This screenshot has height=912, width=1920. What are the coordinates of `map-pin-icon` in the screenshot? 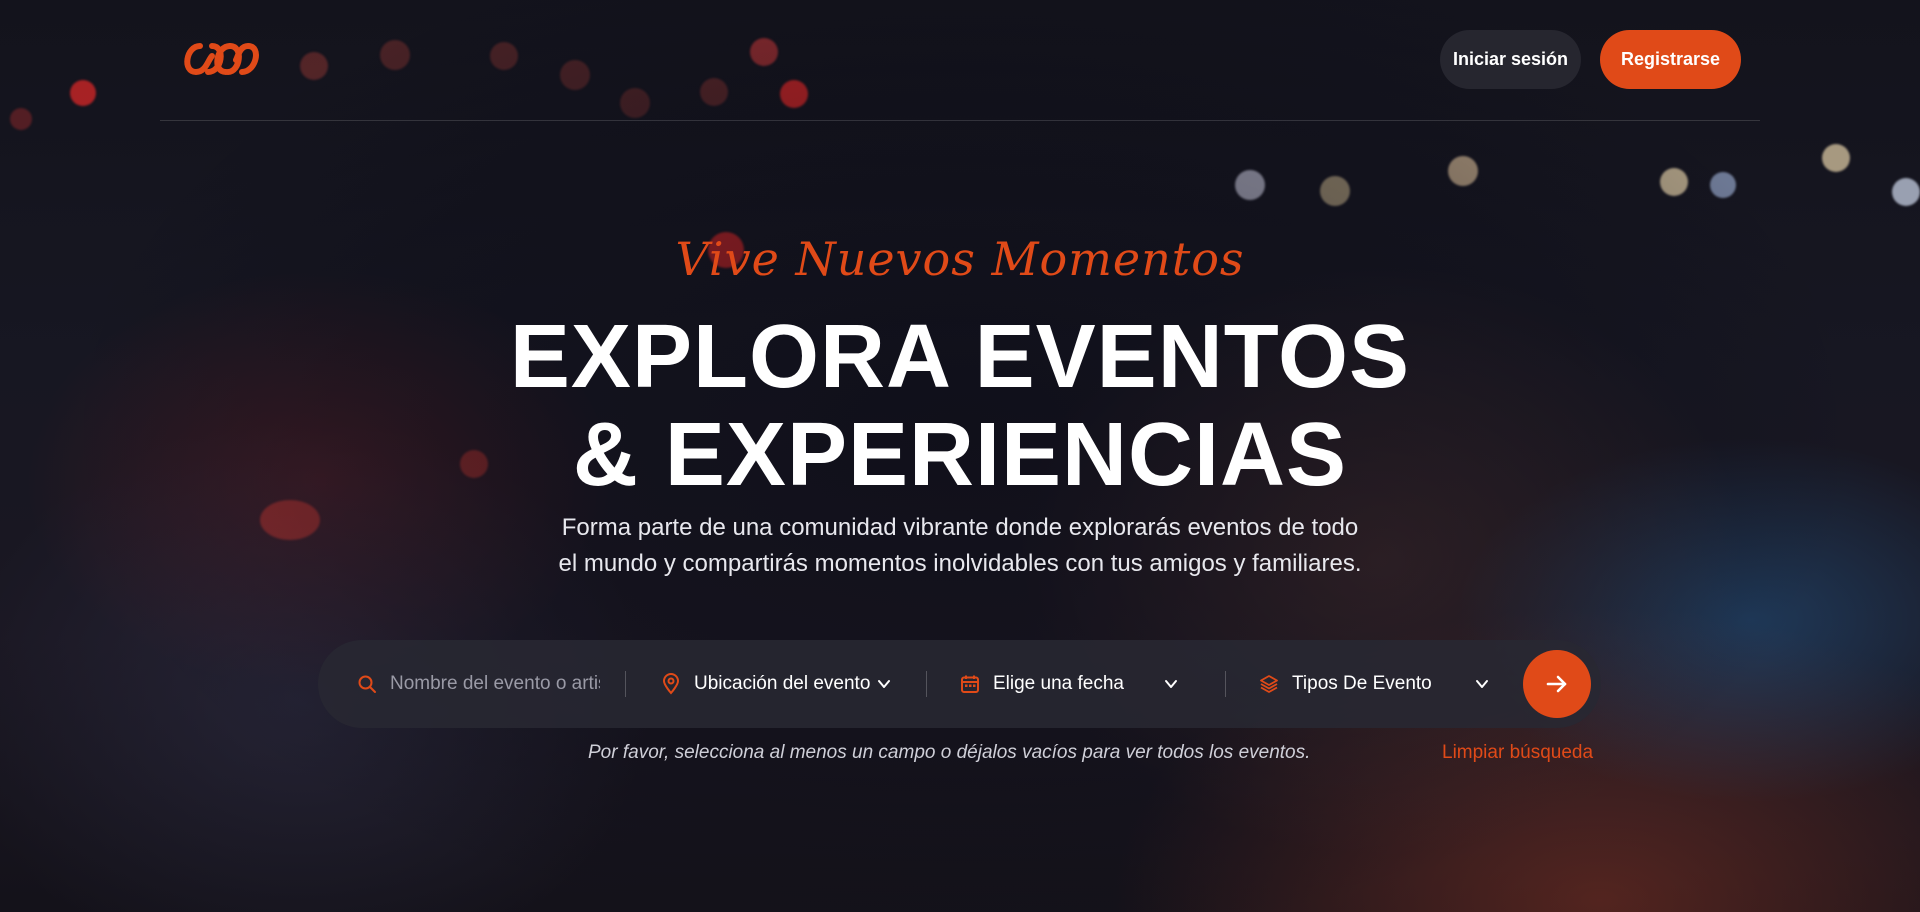 It's located at (671, 684).